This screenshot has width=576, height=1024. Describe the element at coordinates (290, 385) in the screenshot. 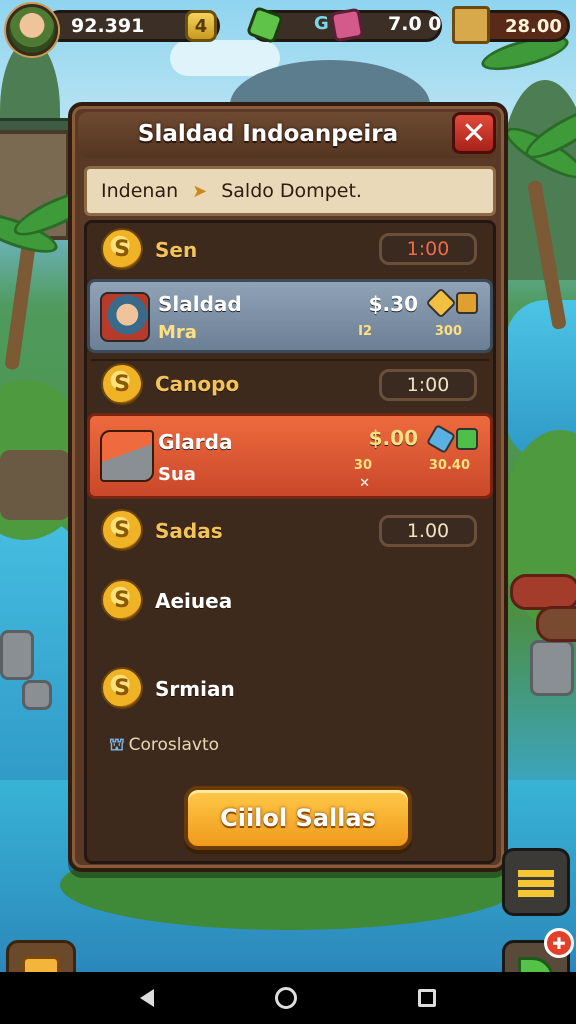

I see `list-item: S Canopo 1:00` at that location.